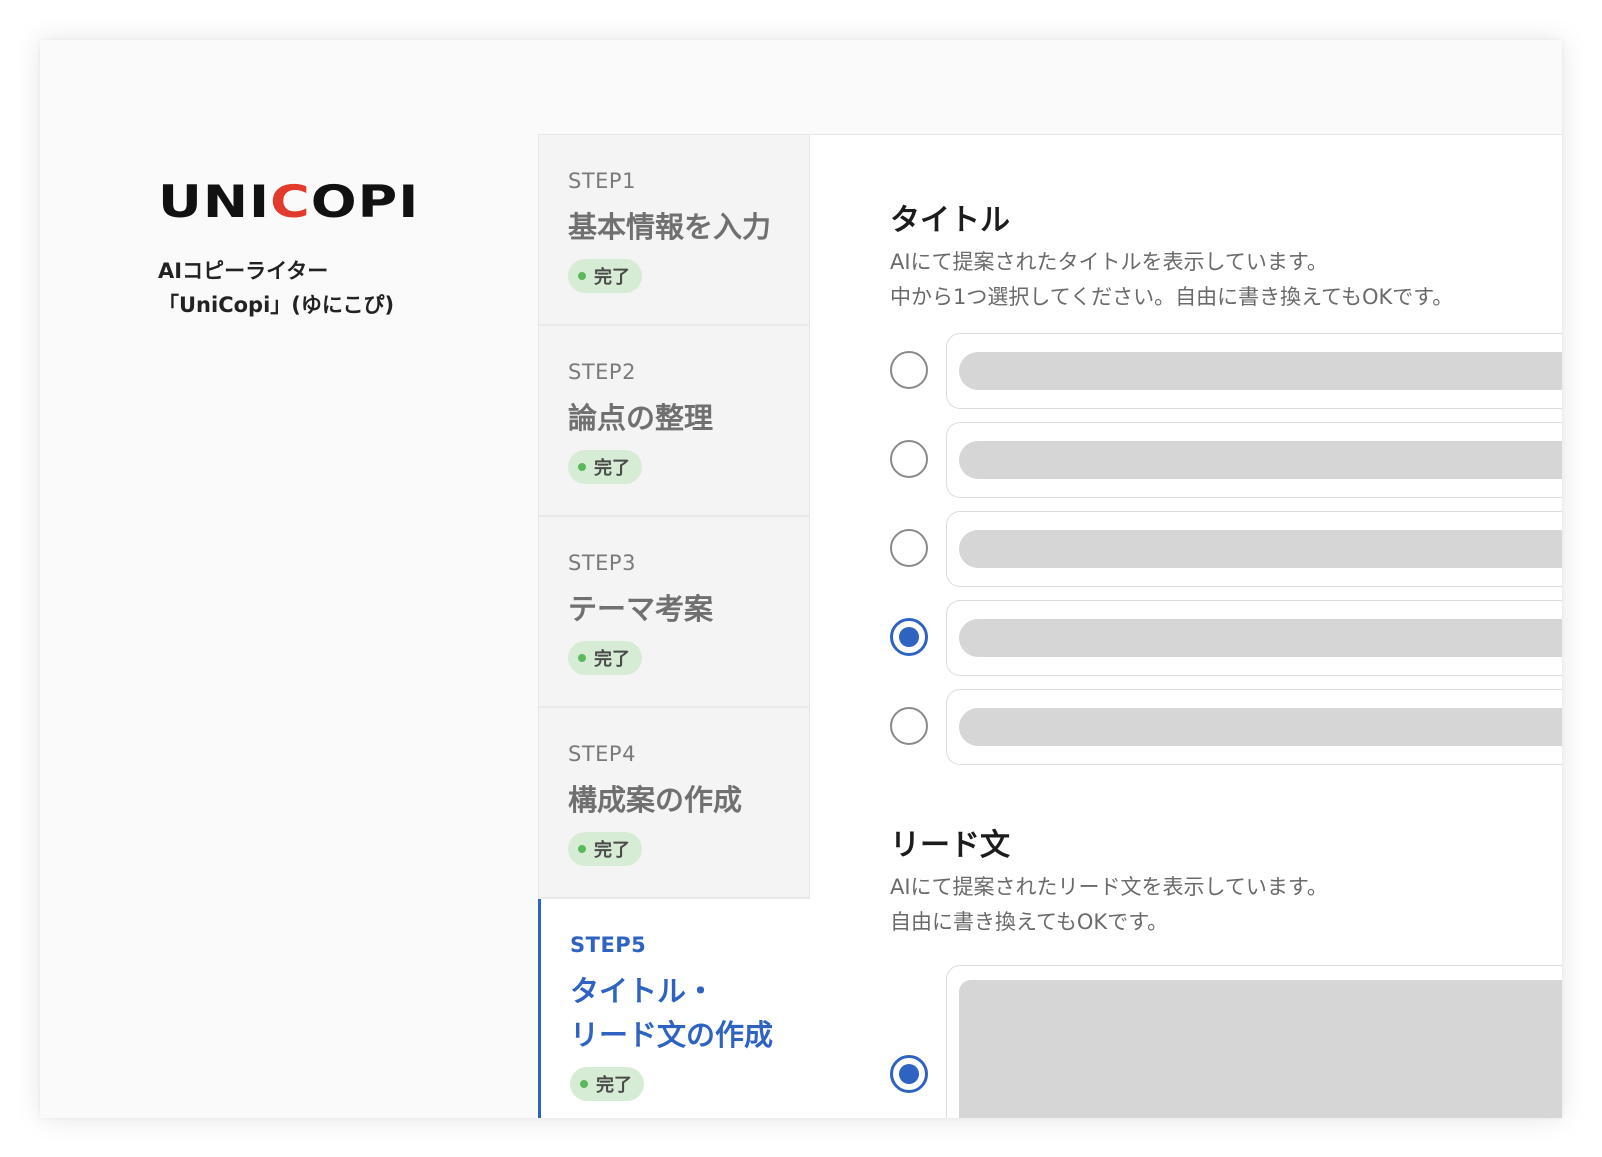  I want to click on step-item-1: STEP1 基本情報を入力 完了, so click(674, 230).